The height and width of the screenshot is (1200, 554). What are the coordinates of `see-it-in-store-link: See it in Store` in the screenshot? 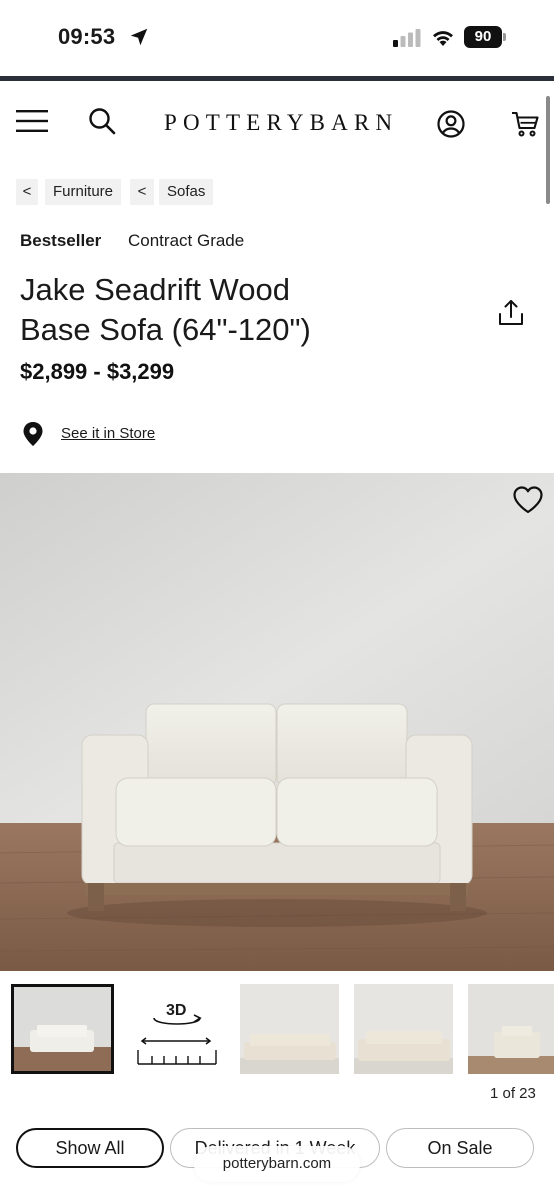 It's located at (108, 433).